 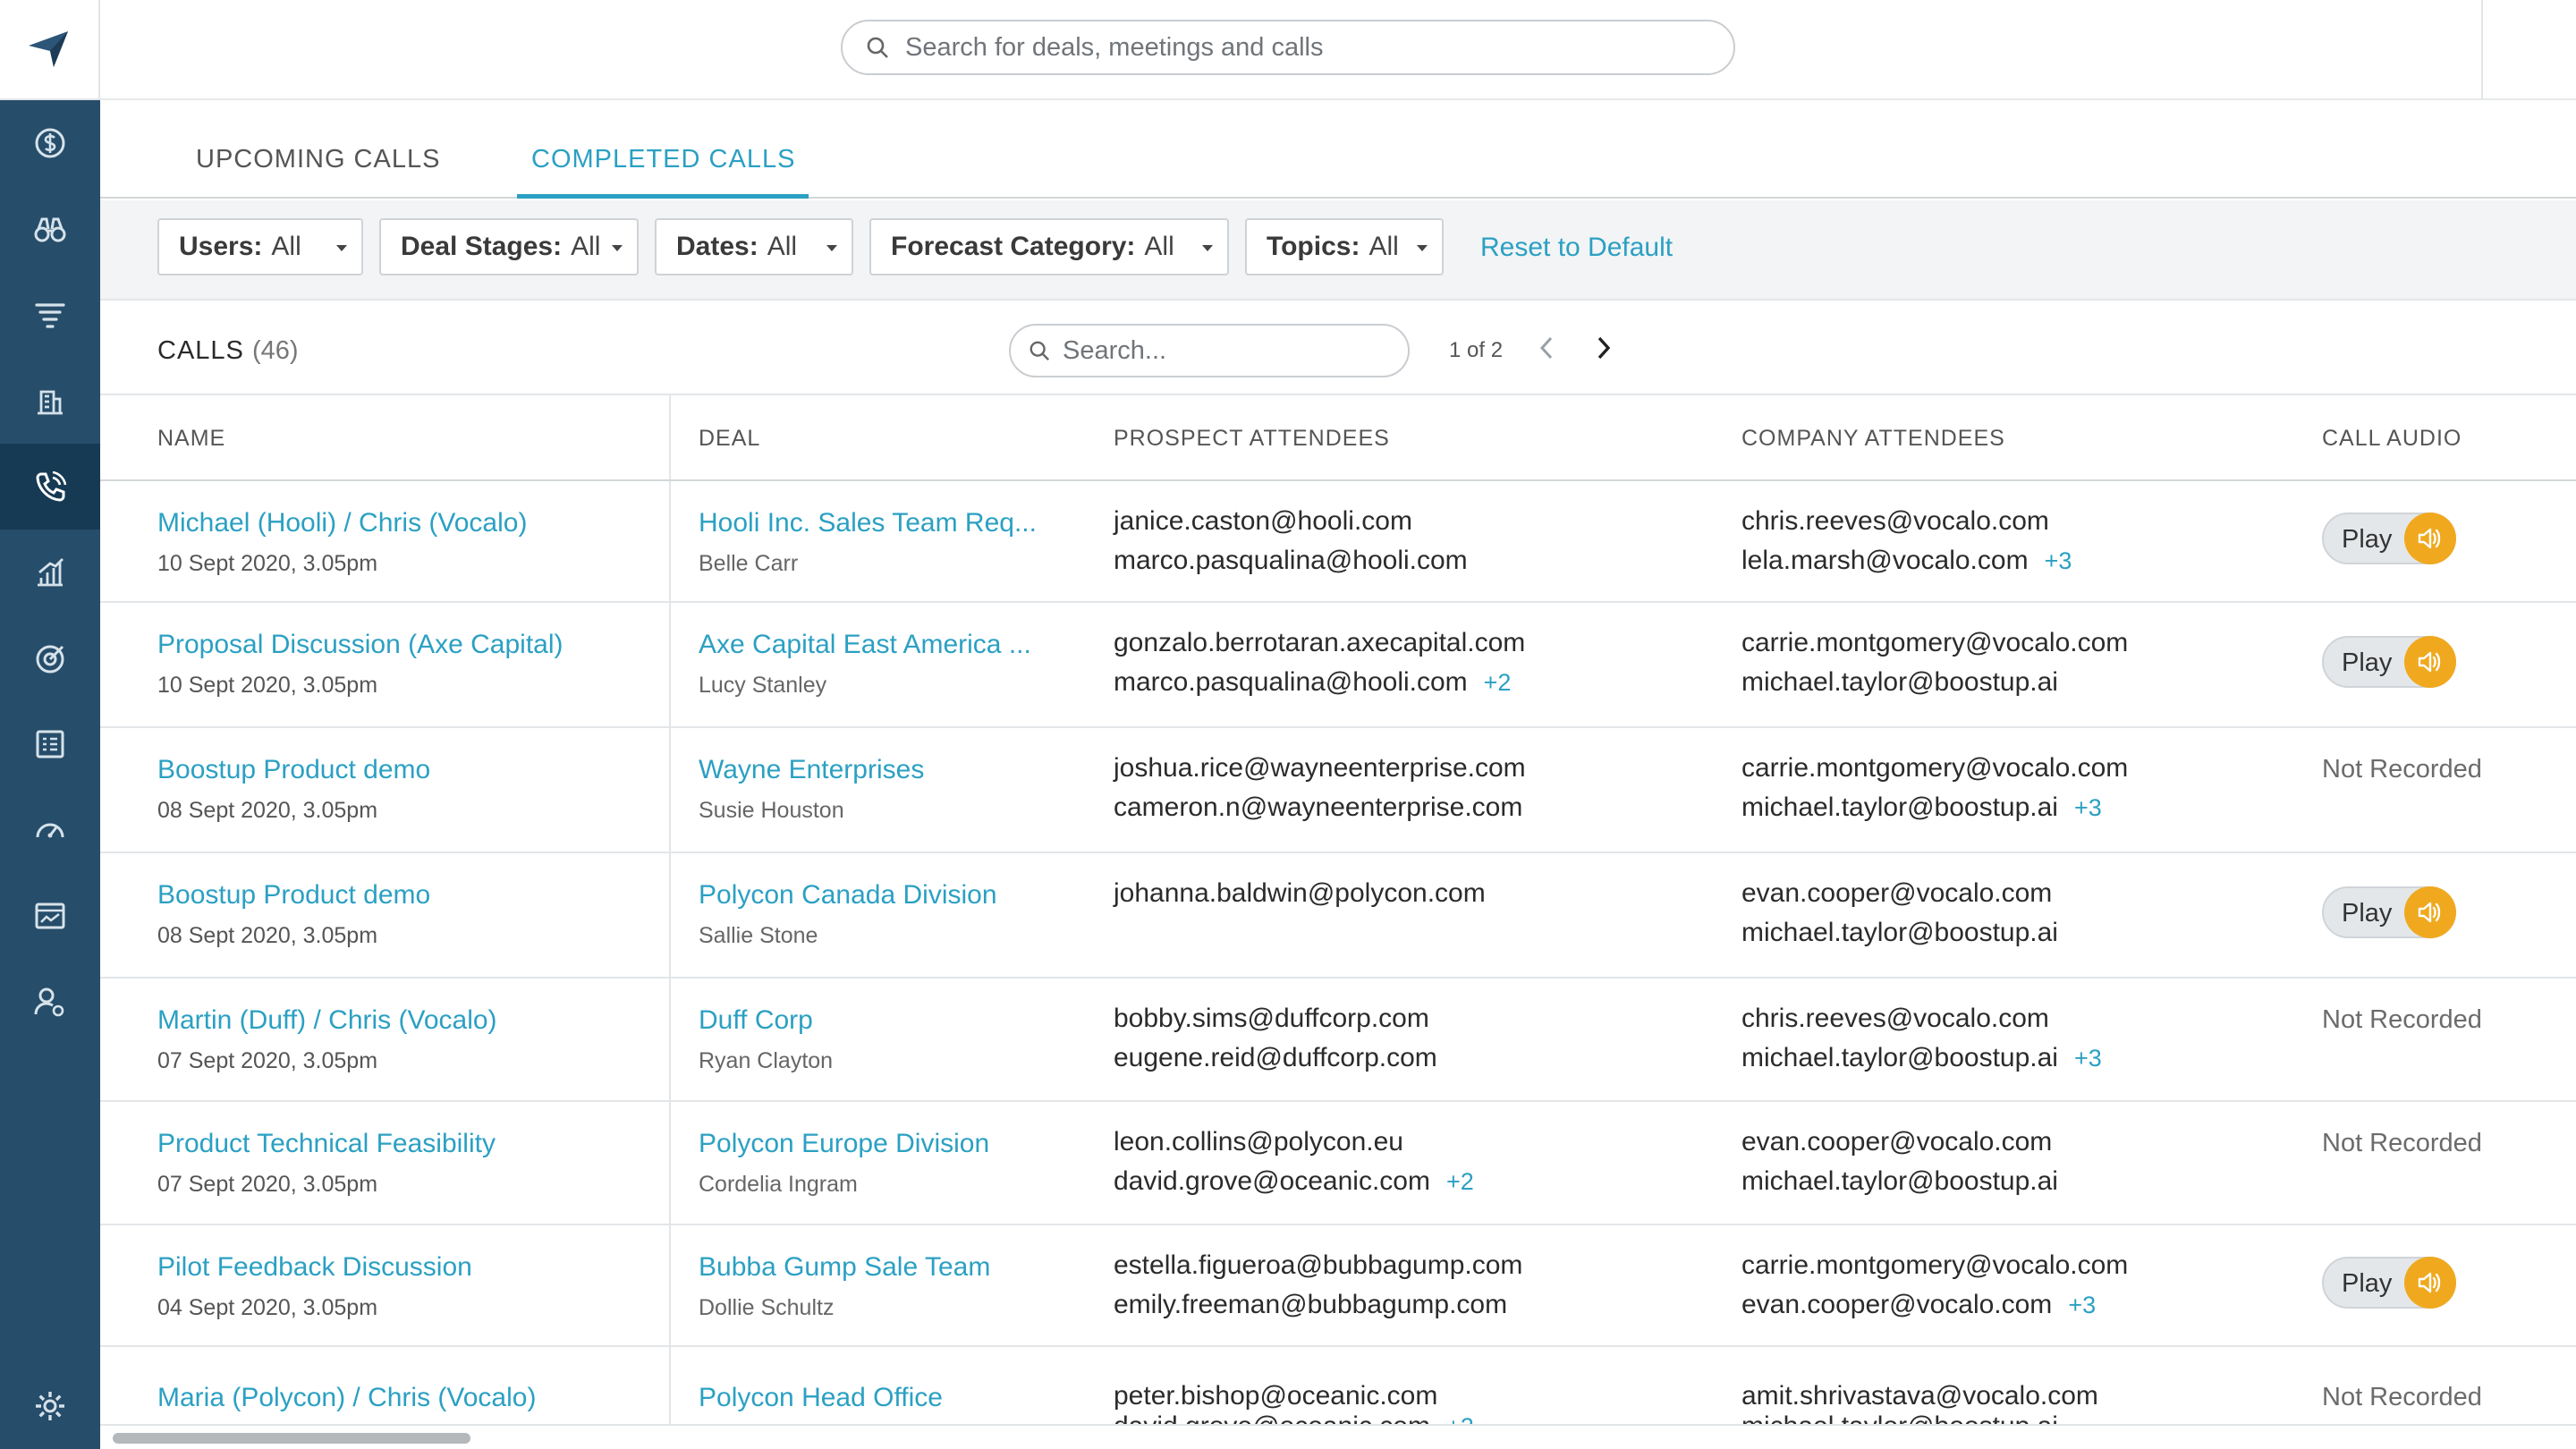 What do you see at coordinates (767, 1307) in the screenshot?
I see `deal-owner: Dollie Schultz` at bounding box center [767, 1307].